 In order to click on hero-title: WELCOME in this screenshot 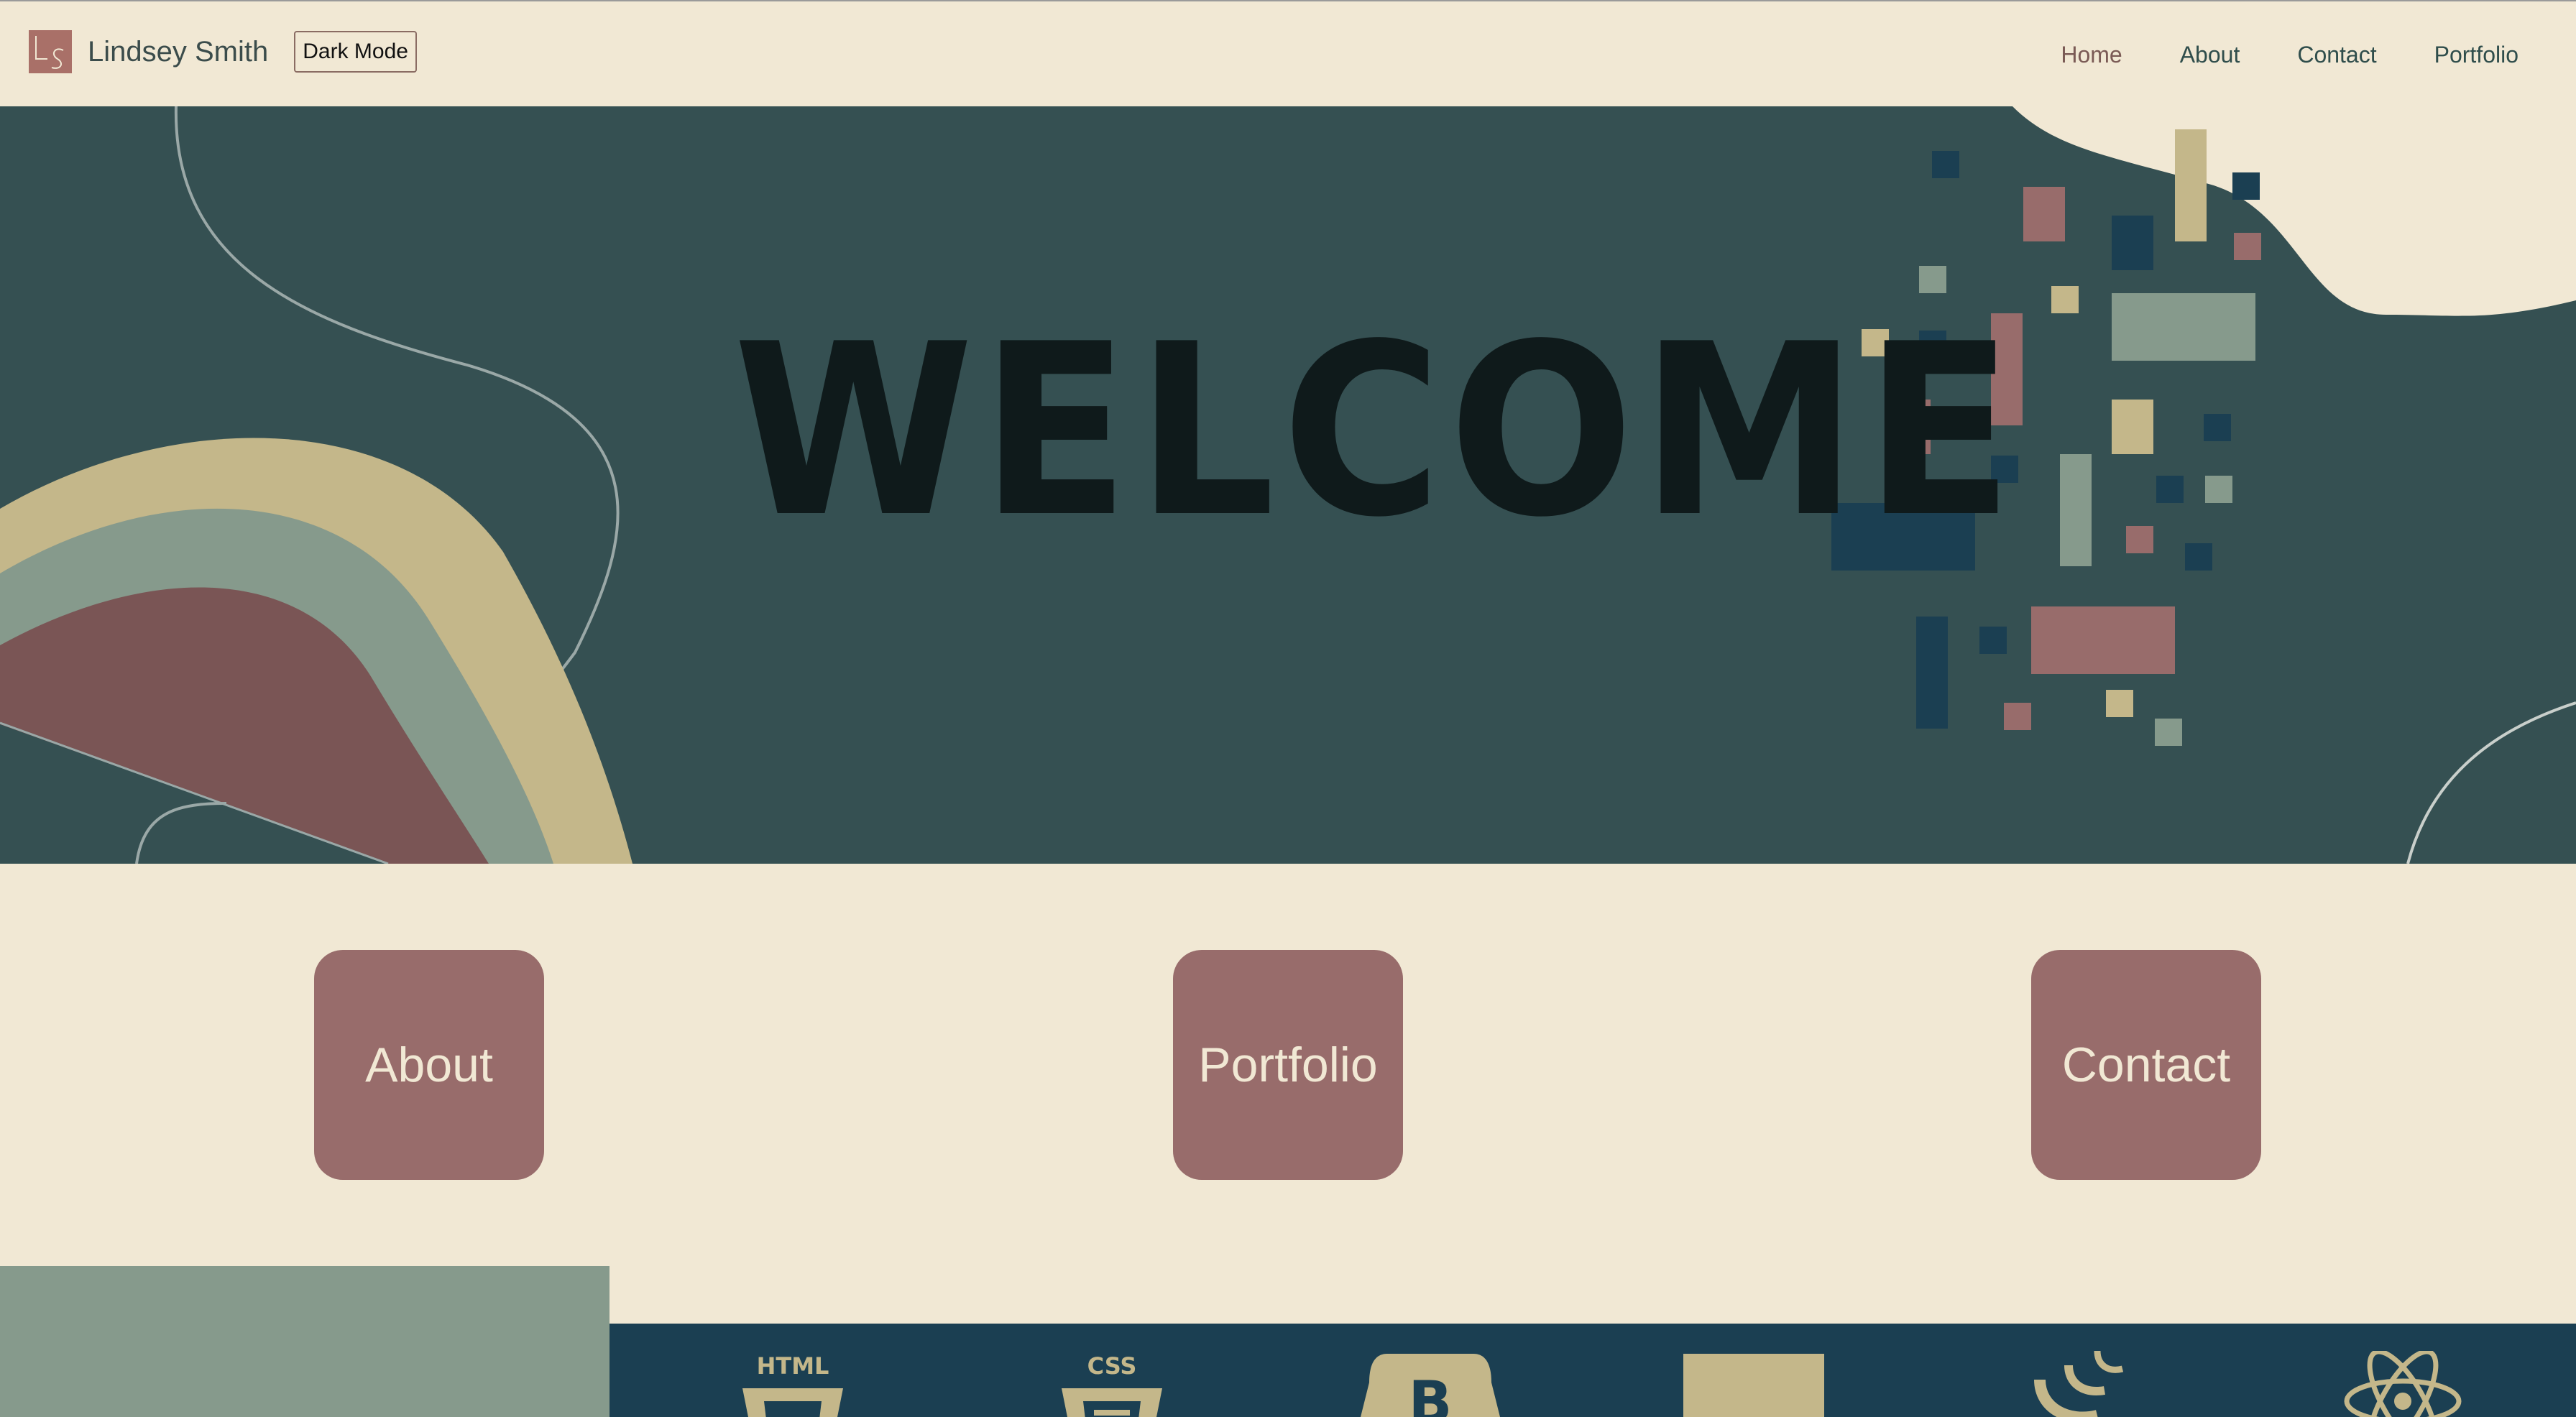, I will do `click(1376, 431)`.